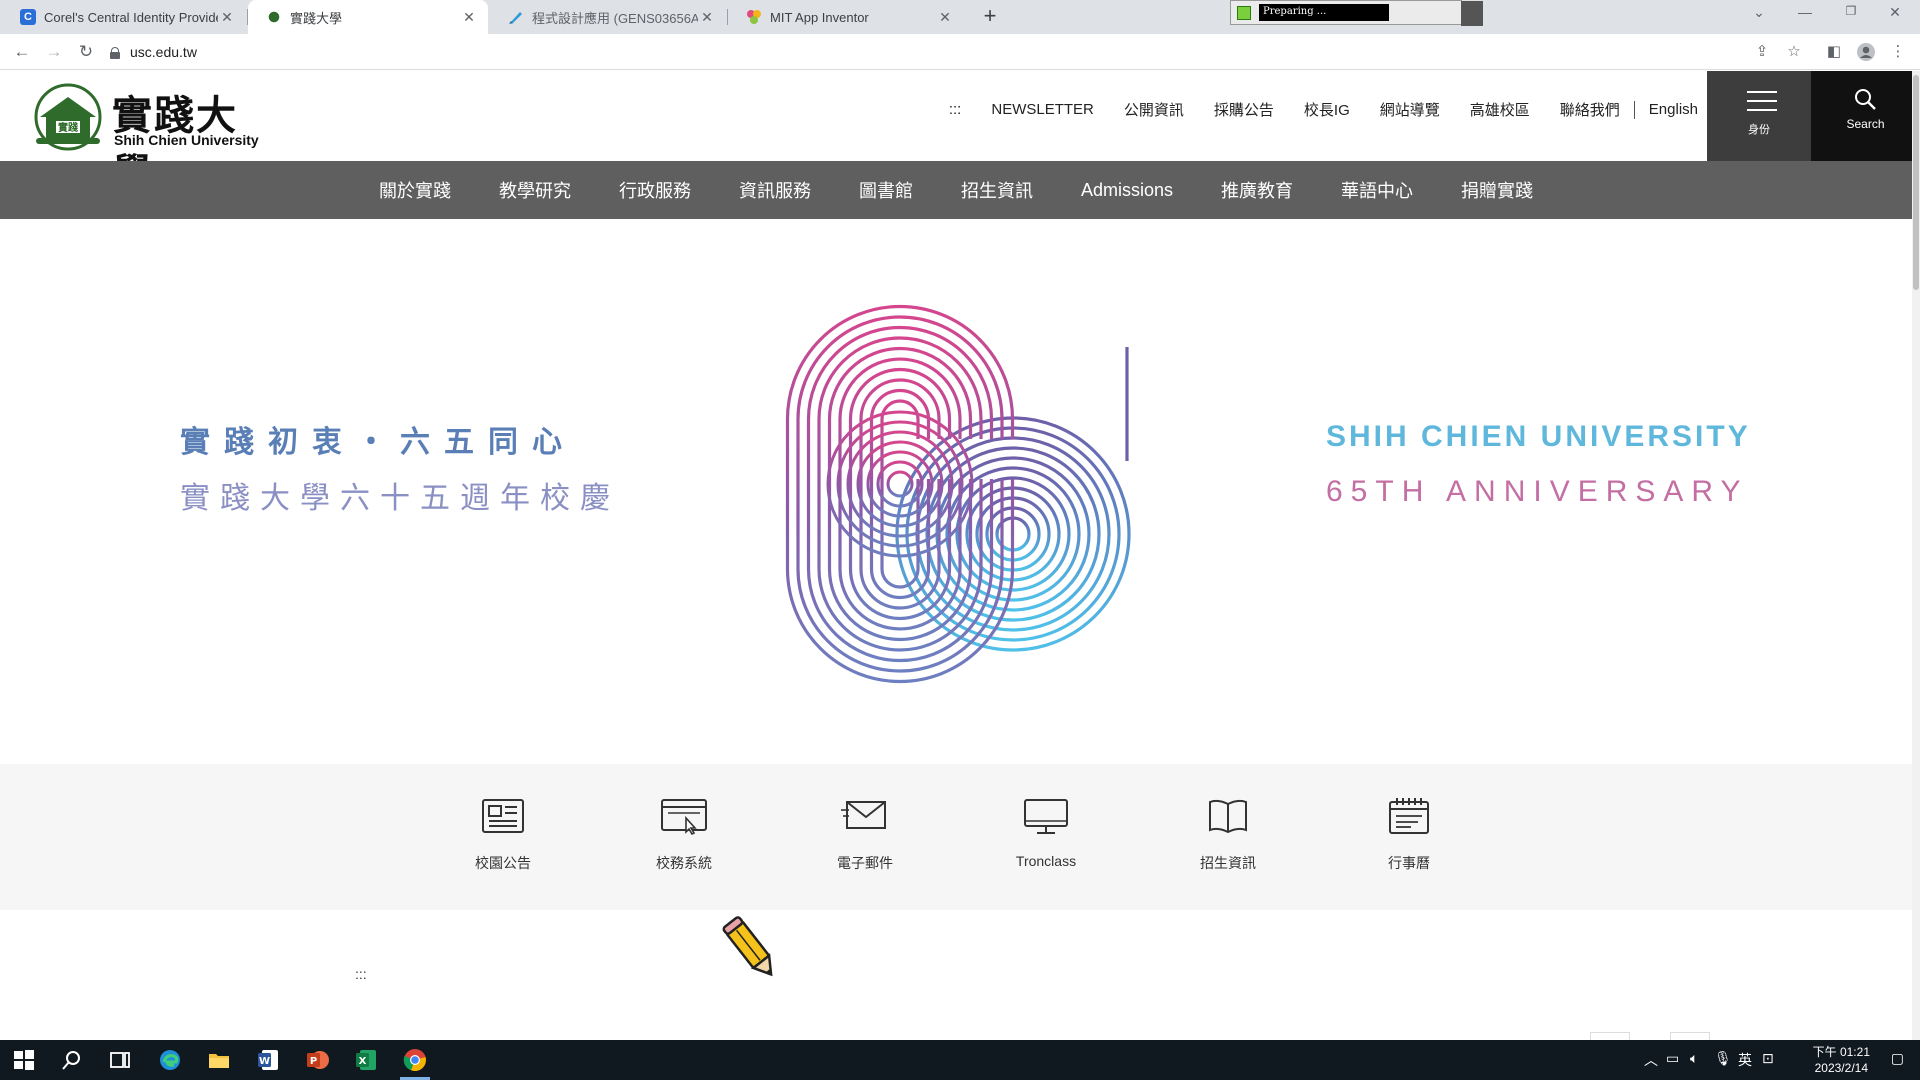 The image size is (1920, 1080). Describe the element at coordinates (775, 190) in the screenshot. I see `nav-it-services: 資訊服務` at that location.